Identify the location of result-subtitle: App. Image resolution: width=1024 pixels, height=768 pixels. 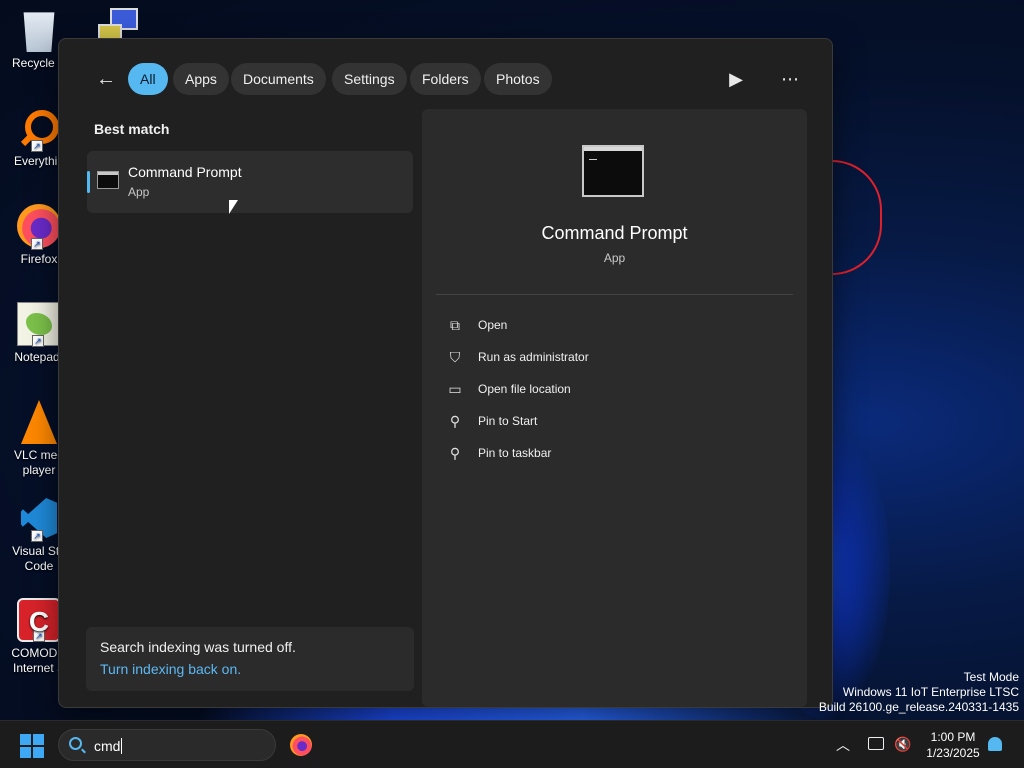
(139, 192).